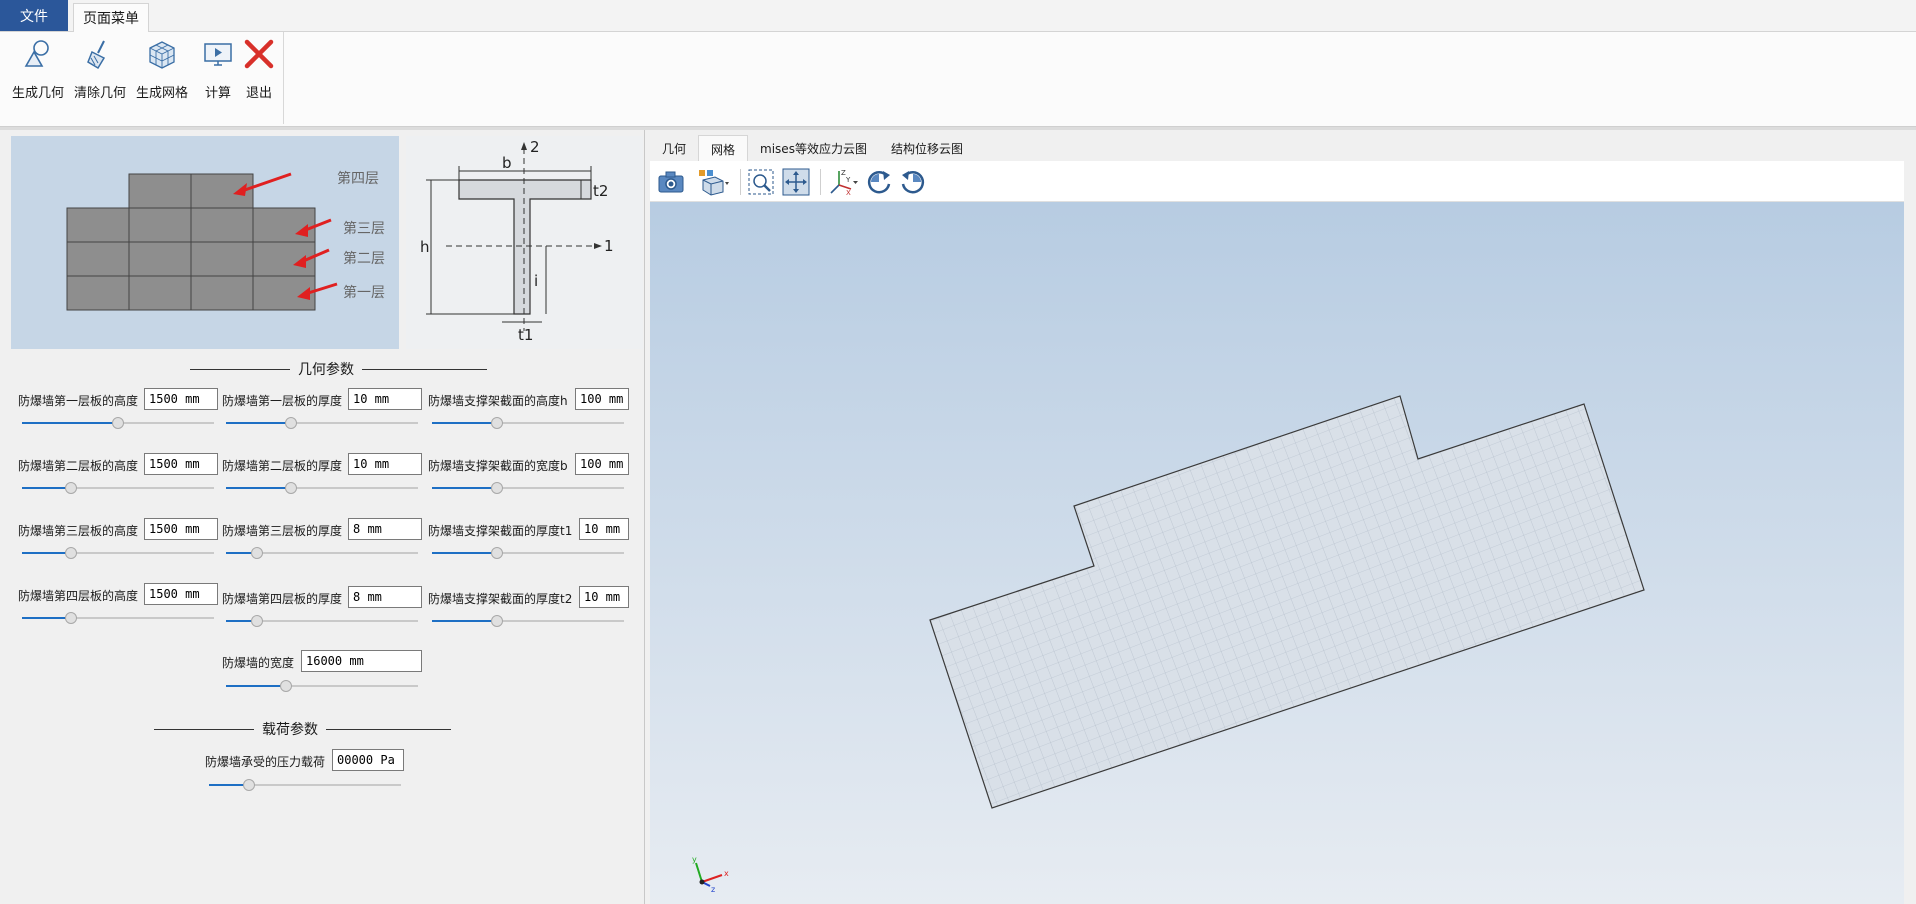 The image size is (1916, 904). Describe the element at coordinates (118, 423) in the screenshot. I see `layer1-height-slider` at that location.